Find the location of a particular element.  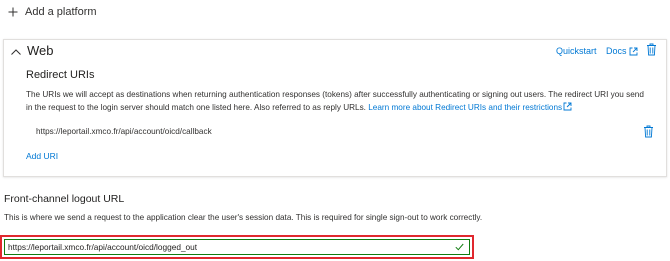

docs-label: Docs is located at coordinates (616, 51).